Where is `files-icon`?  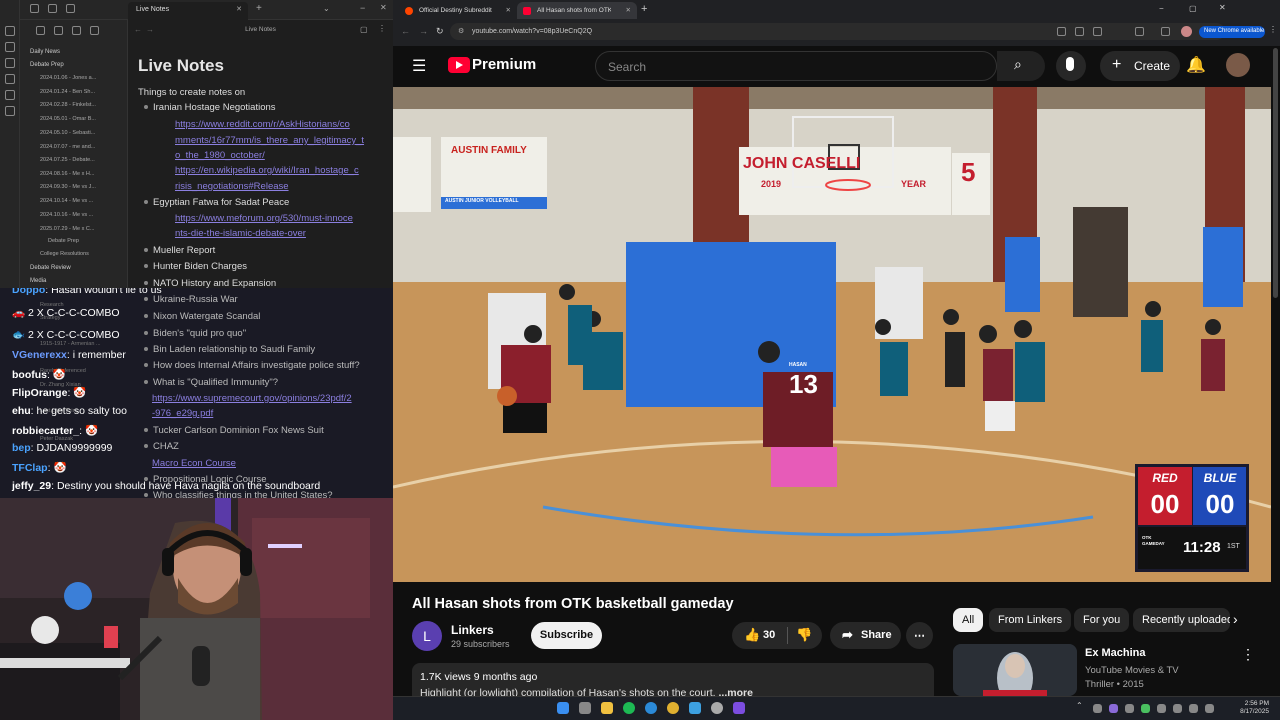
files-icon is located at coordinates (10, 47).